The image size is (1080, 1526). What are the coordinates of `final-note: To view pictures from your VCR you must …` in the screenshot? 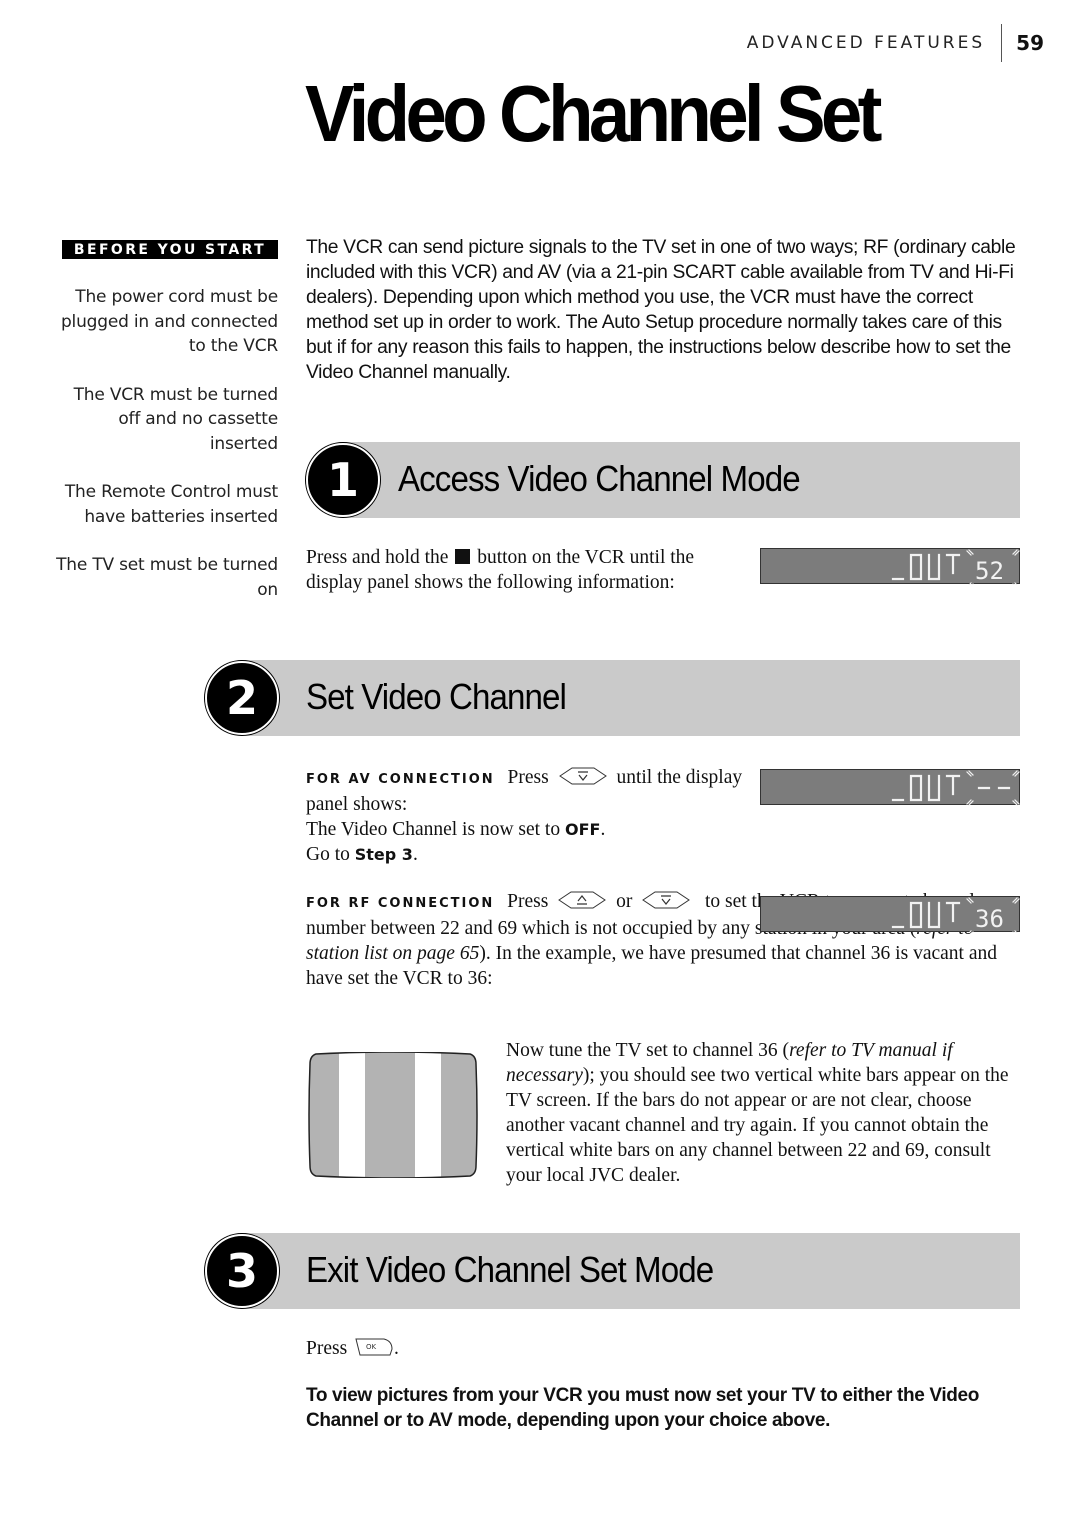 It's located at (642, 1408).